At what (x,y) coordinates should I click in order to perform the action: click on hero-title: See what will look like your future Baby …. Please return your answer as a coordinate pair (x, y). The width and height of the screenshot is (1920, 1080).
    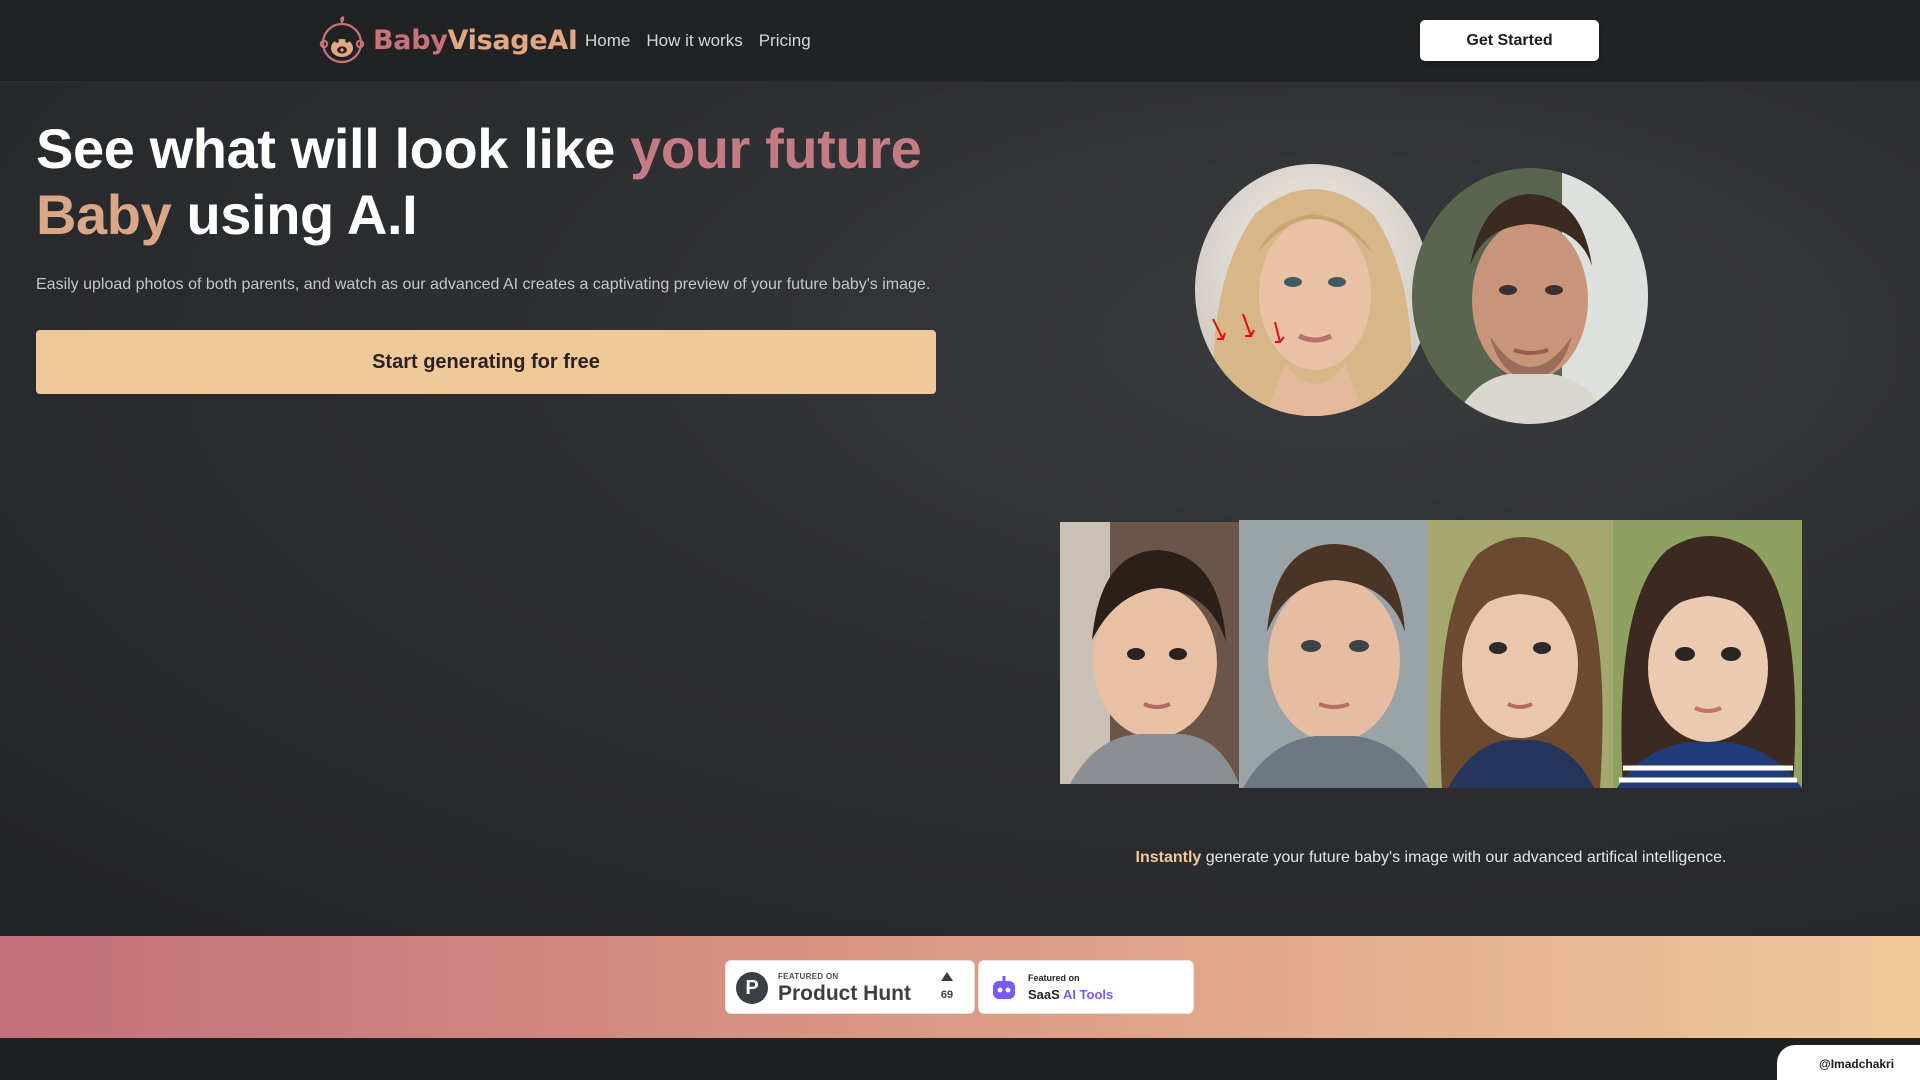
    Looking at the image, I should click on (479, 181).